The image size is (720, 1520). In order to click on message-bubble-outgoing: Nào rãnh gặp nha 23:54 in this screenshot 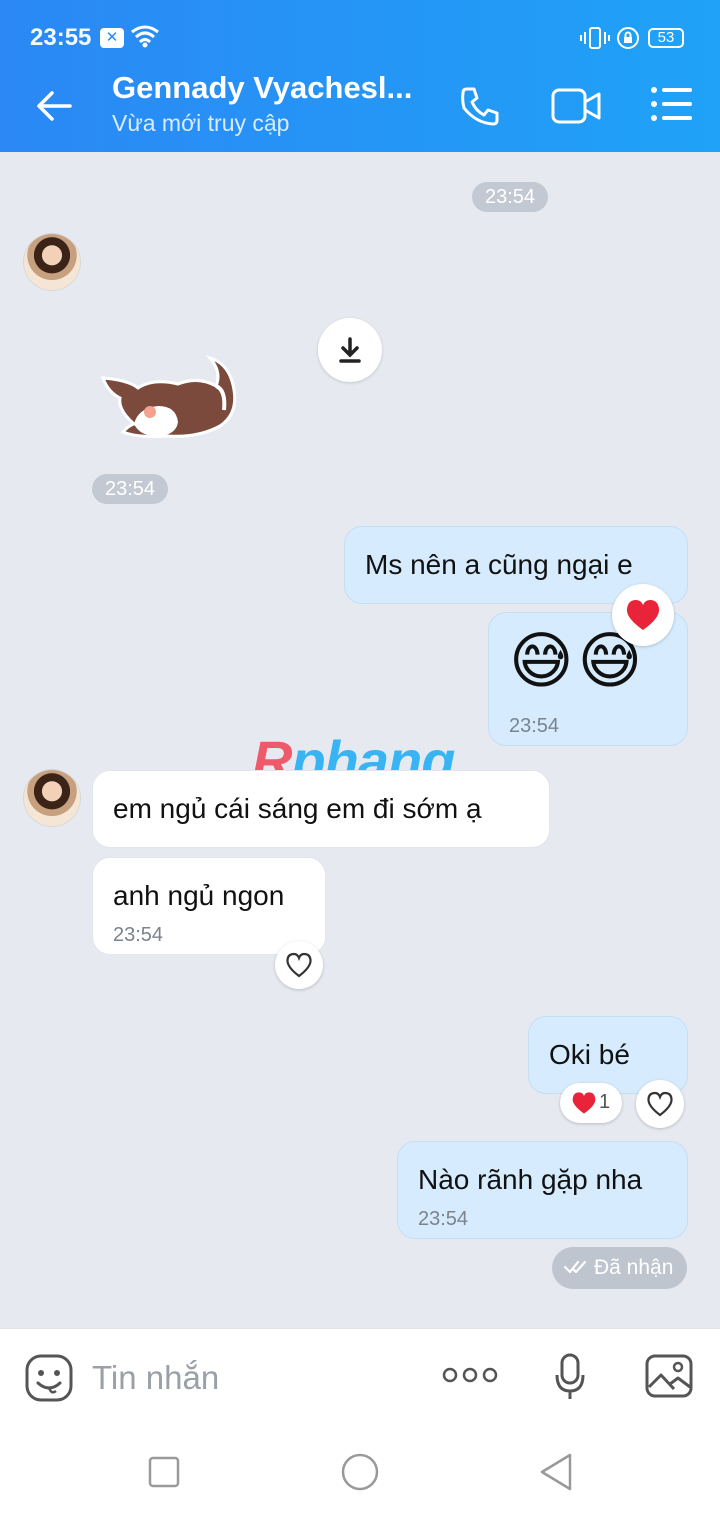, I will do `click(542, 1190)`.